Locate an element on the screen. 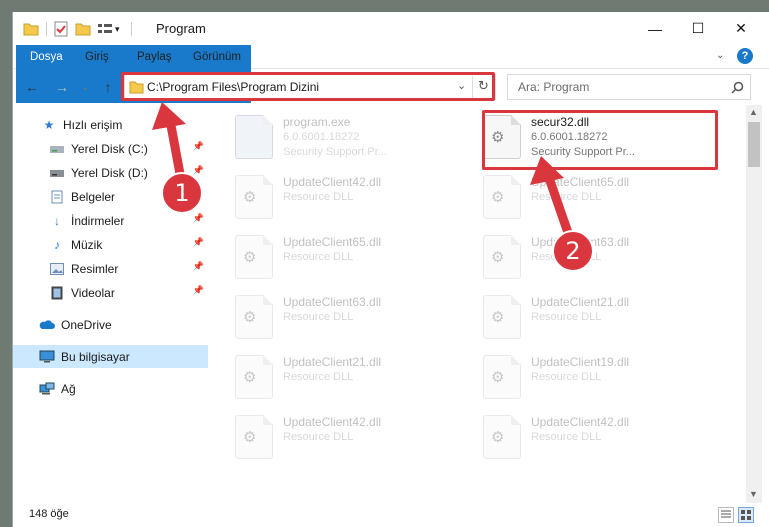 The width and height of the screenshot is (769, 527). sidebar-item-onedrive: OneDrive is located at coordinates (110, 324).